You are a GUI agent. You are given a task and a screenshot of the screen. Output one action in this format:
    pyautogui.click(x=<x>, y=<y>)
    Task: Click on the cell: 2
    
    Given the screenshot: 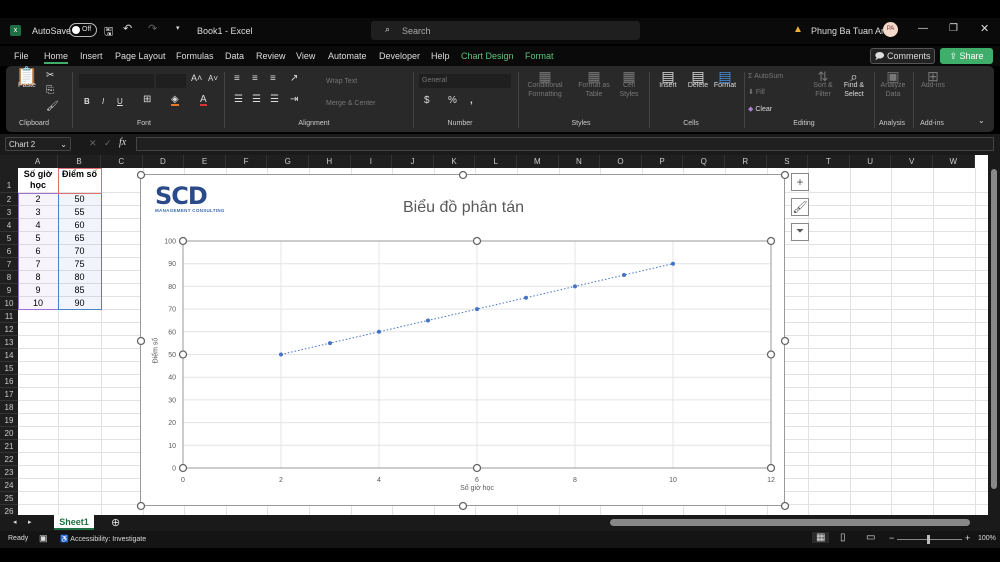 What is the action you would take?
    pyautogui.click(x=38, y=199)
    